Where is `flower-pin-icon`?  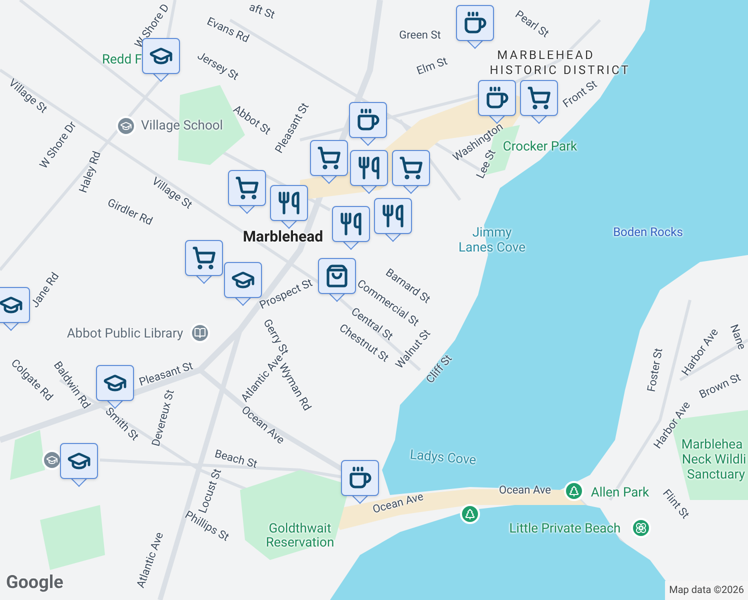
flower-pin-icon is located at coordinates (641, 528).